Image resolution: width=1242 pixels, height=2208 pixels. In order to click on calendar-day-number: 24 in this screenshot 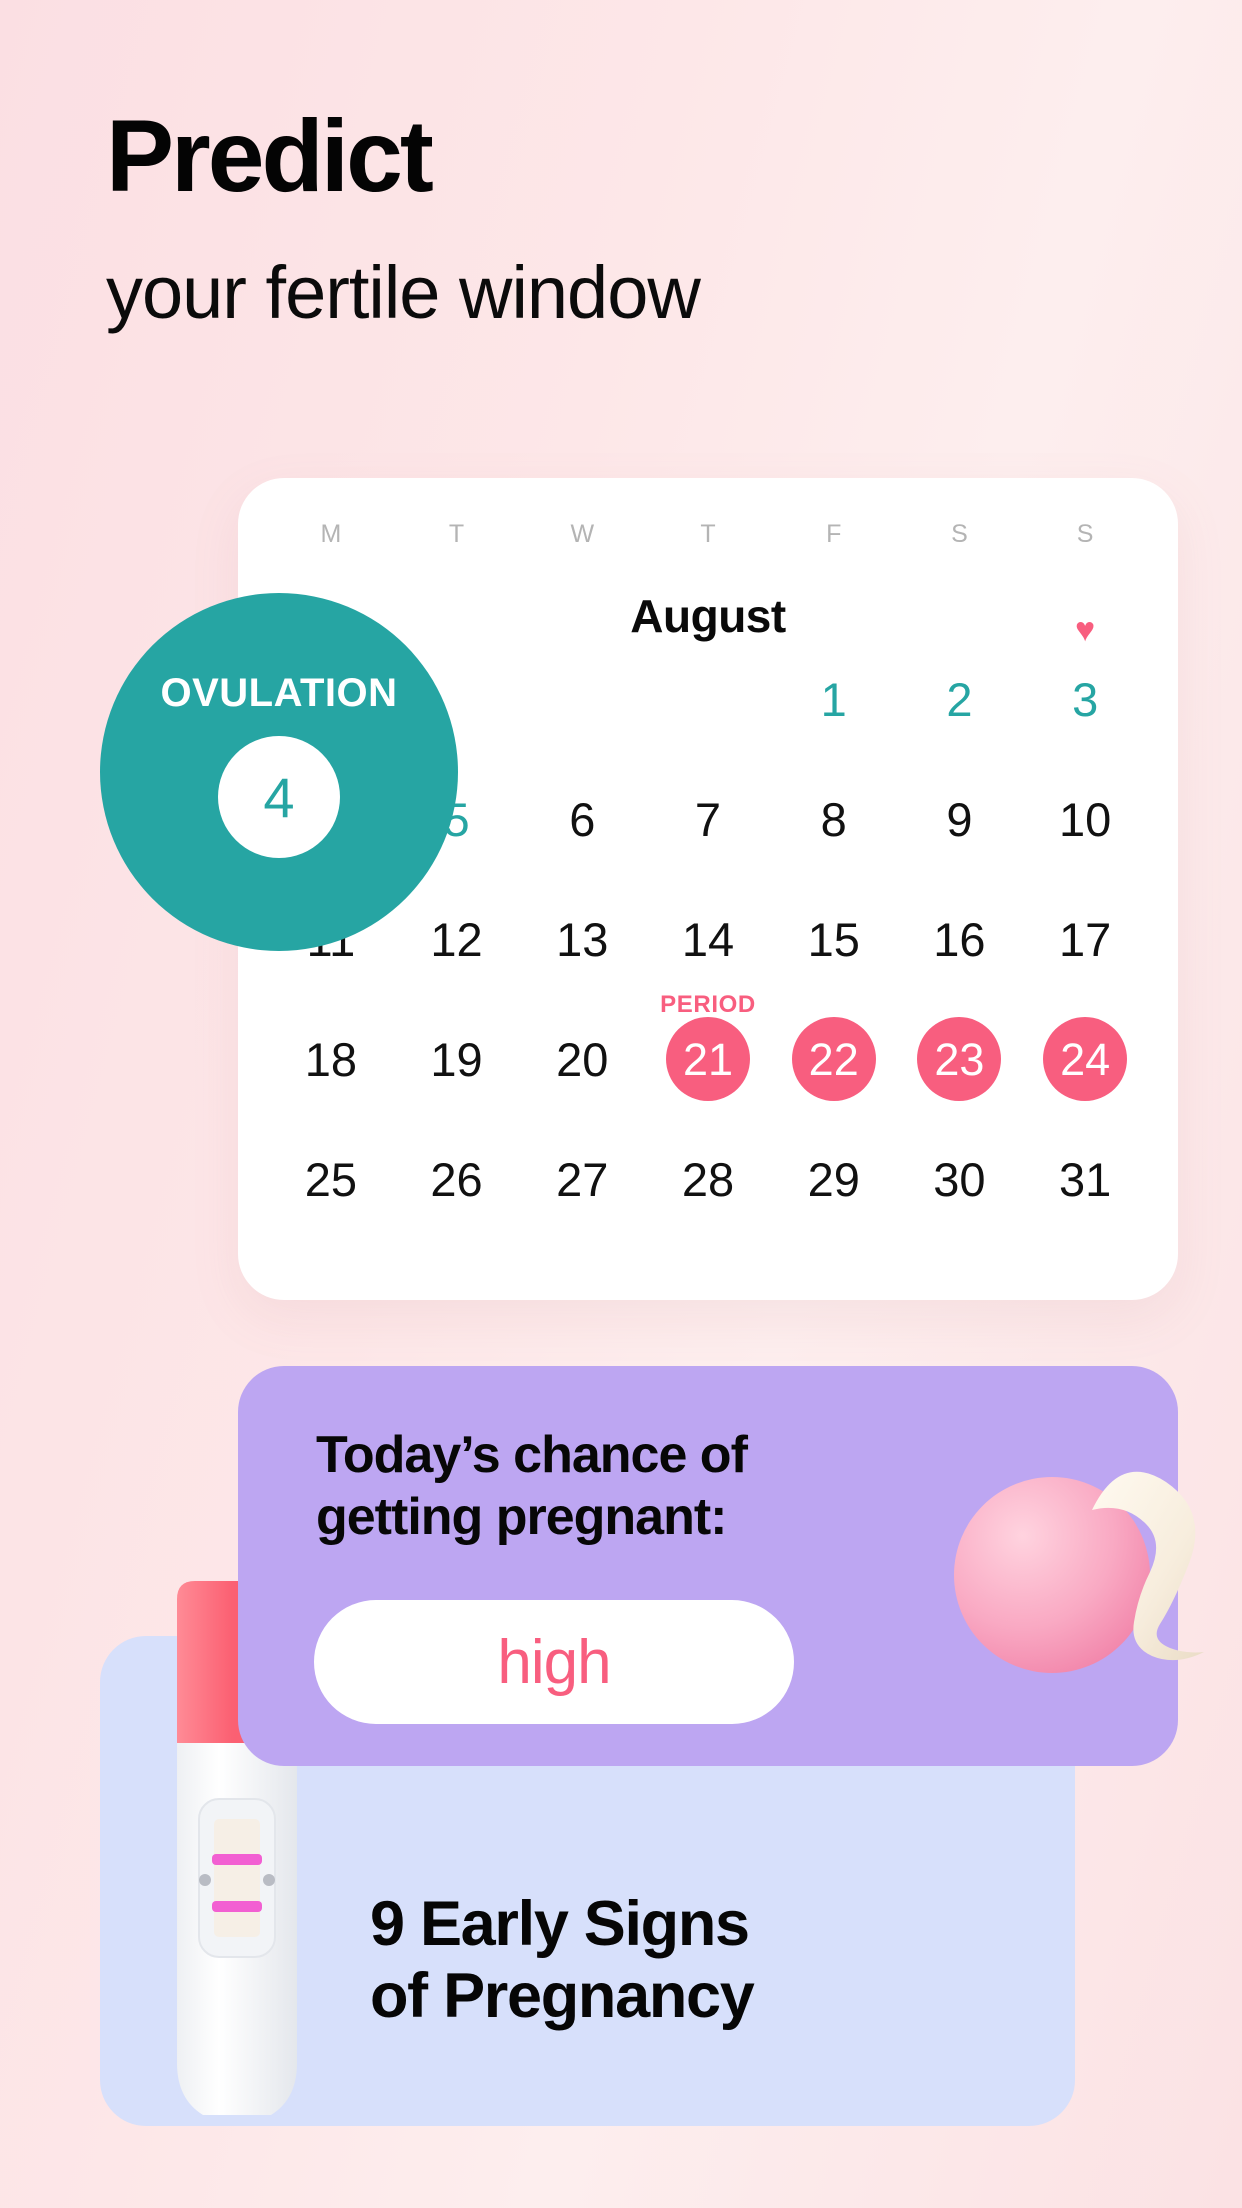, I will do `click(1085, 1059)`.